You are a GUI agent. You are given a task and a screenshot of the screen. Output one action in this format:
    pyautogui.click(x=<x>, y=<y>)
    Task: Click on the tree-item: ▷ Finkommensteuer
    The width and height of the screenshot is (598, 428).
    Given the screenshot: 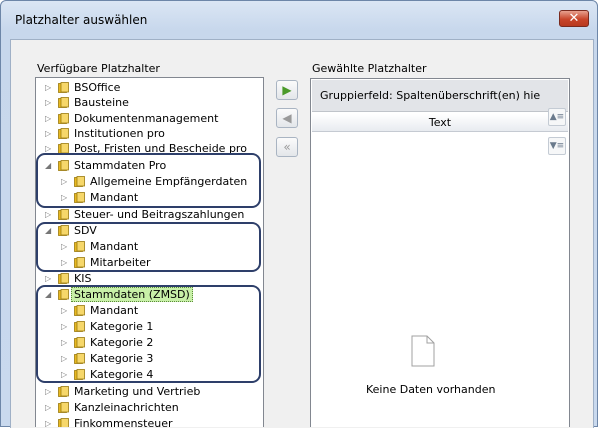 What is the action you would take?
    pyautogui.click(x=149, y=421)
    